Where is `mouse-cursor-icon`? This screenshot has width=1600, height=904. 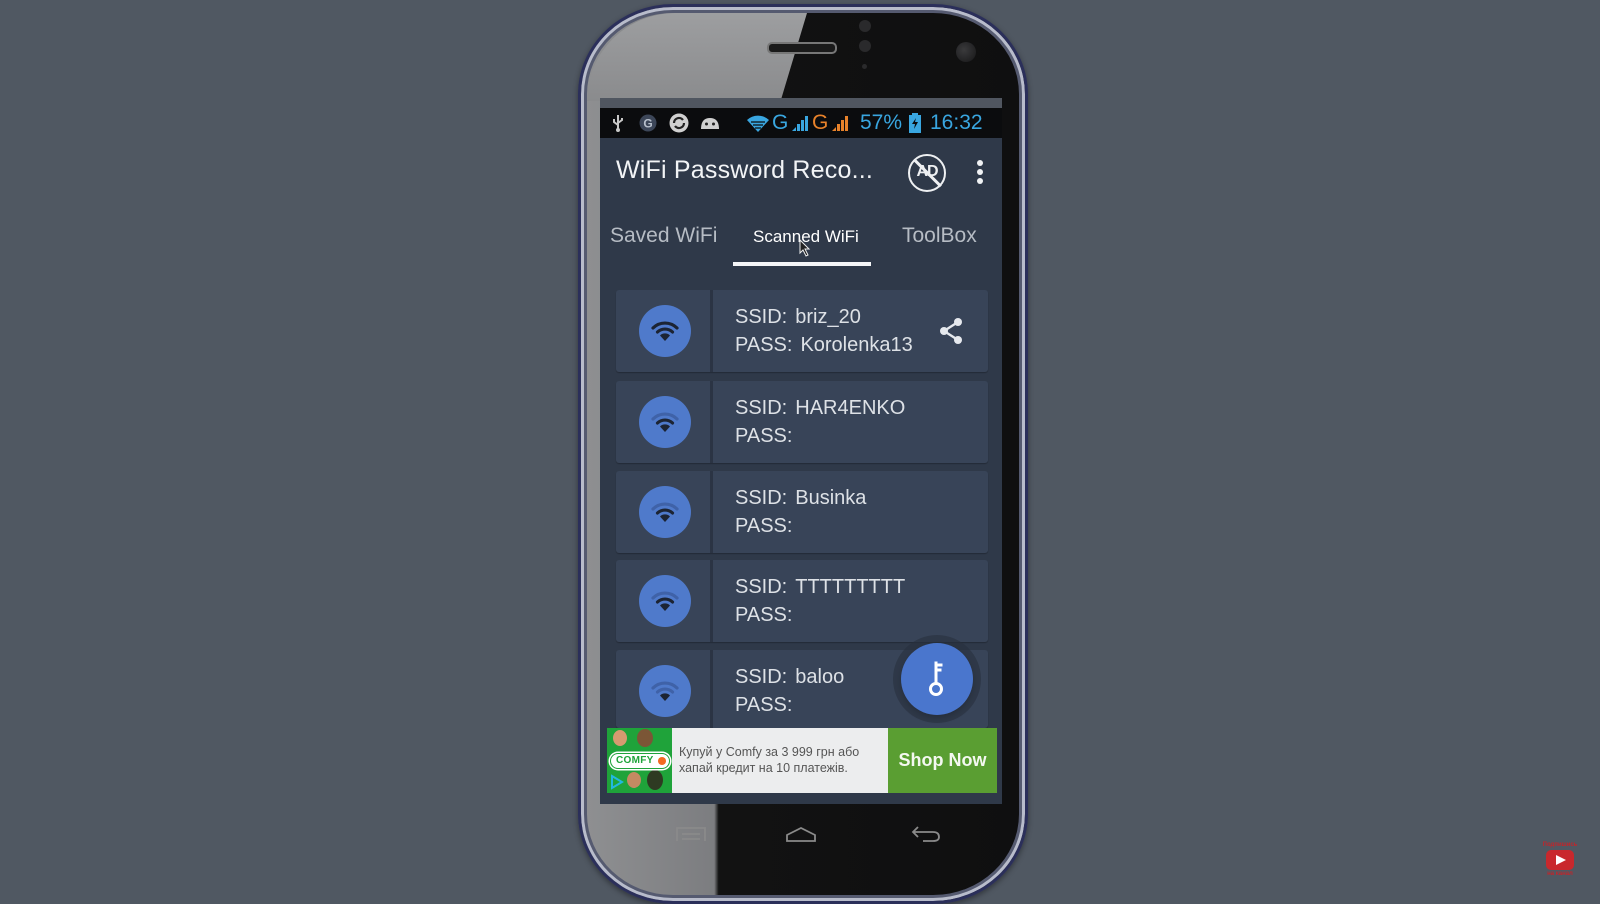
mouse-cursor-icon is located at coordinates (805, 248).